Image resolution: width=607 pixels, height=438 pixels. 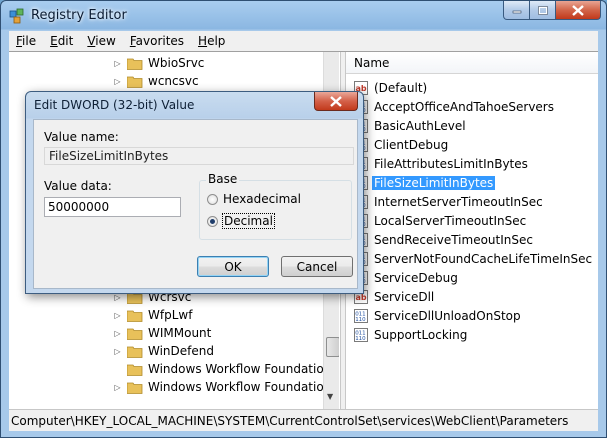 What do you see at coordinates (483, 259) in the screenshot?
I see `value-name: ServerNotFoundCacheLifeTimeInSec` at bounding box center [483, 259].